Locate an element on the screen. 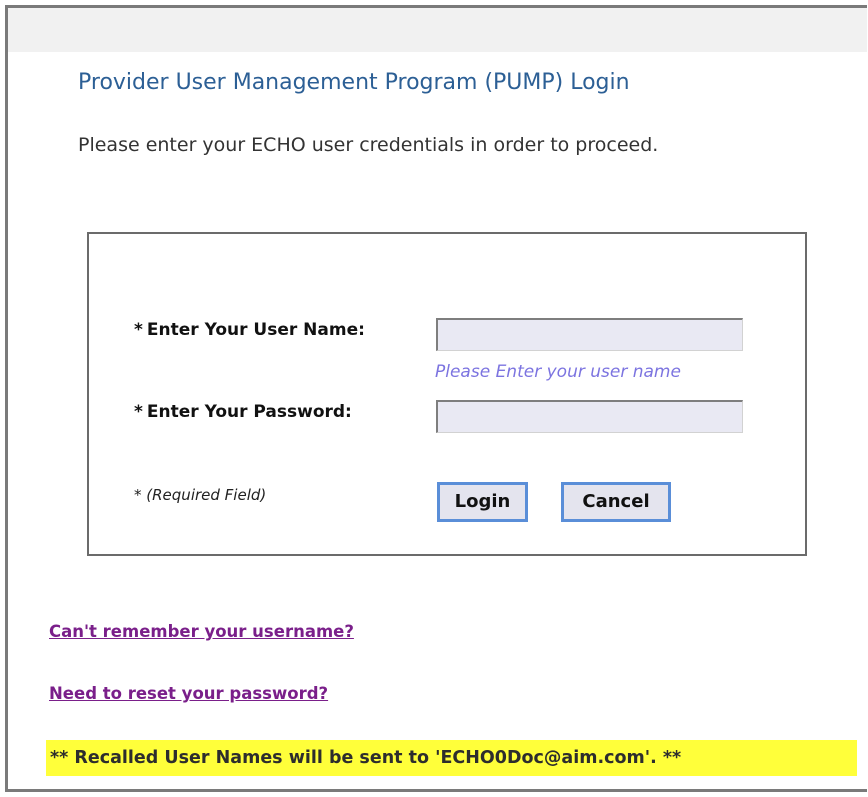  required-field-note: * (Required Field) is located at coordinates (200, 495).